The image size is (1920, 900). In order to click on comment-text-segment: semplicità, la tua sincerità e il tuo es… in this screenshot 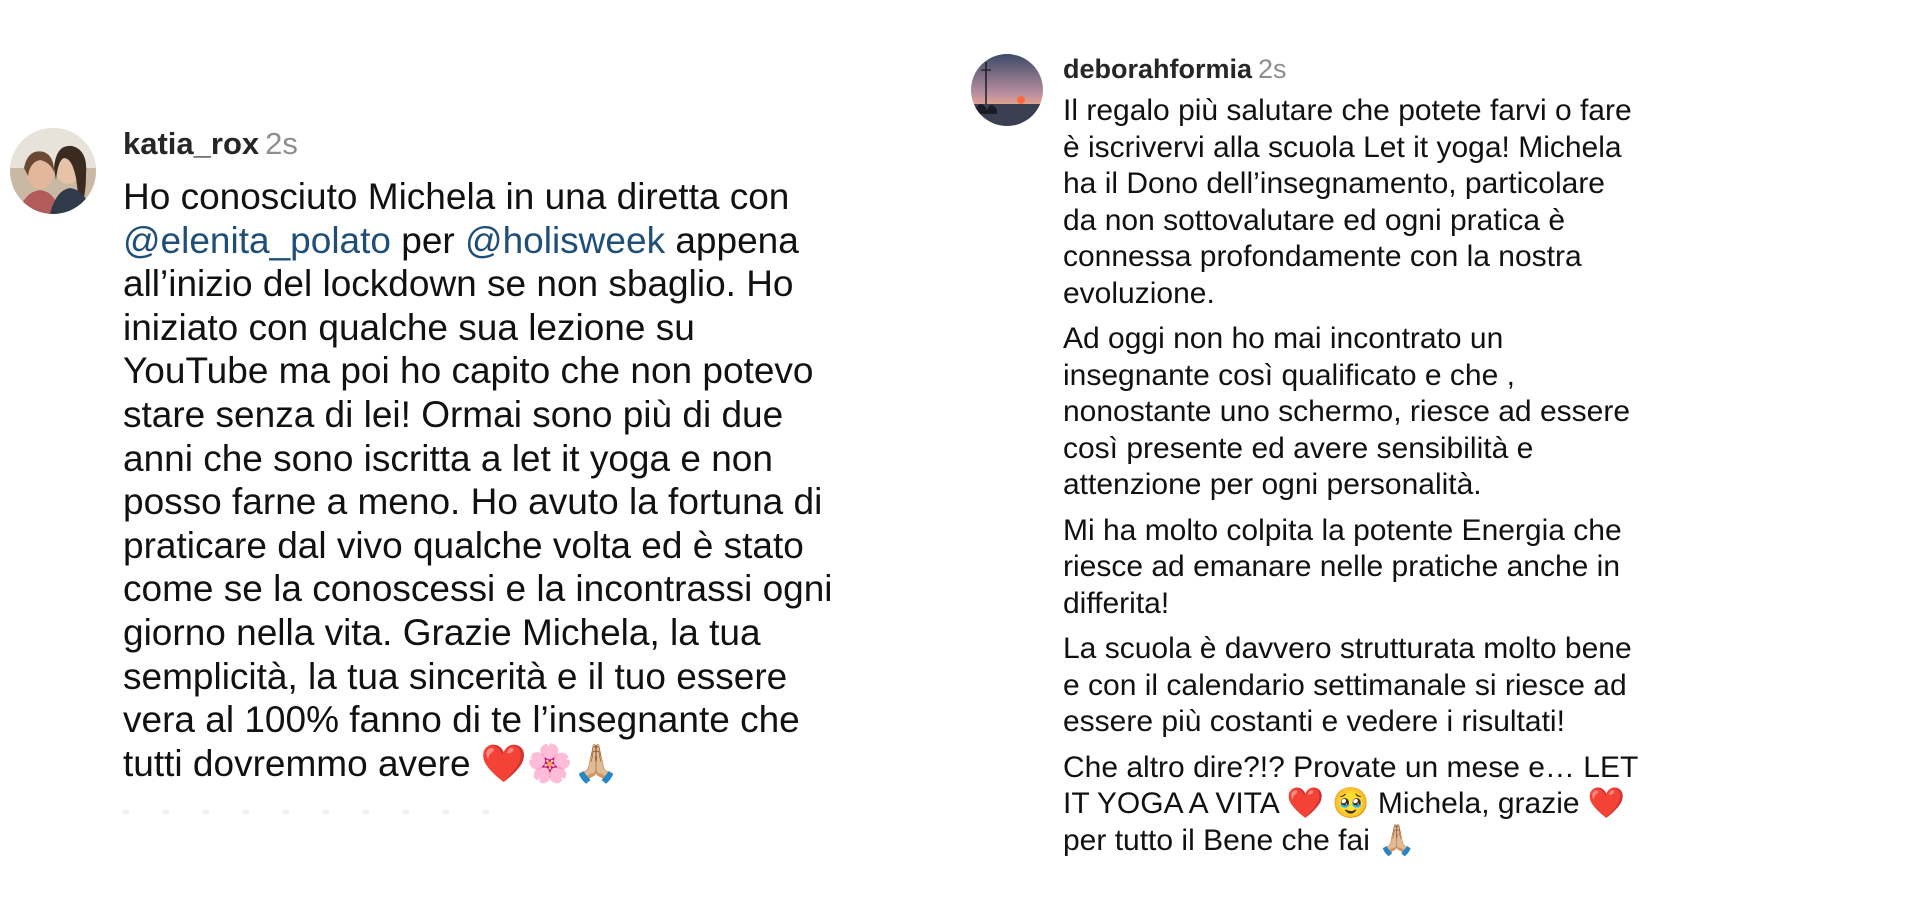, I will do `click(455, 676)`.